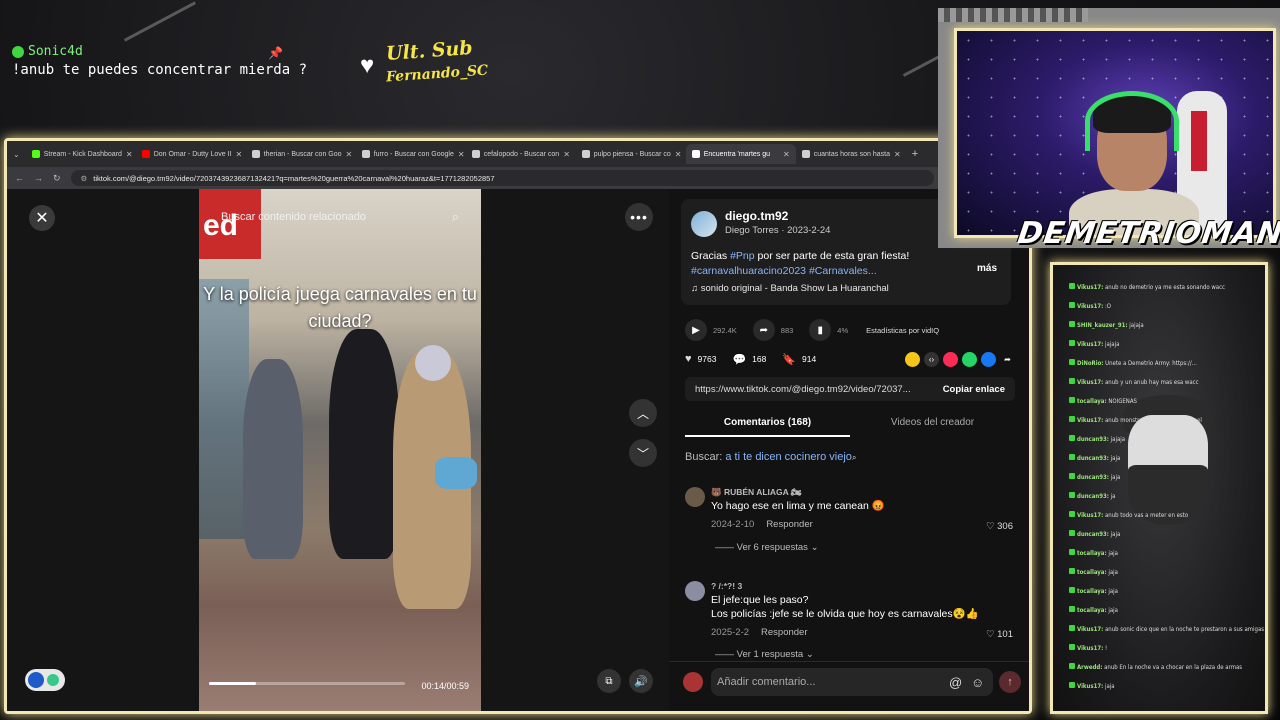  Describe the element at coordinates (643, 453) in the screenshot. I see `next-video-button: ﹀` at that location.